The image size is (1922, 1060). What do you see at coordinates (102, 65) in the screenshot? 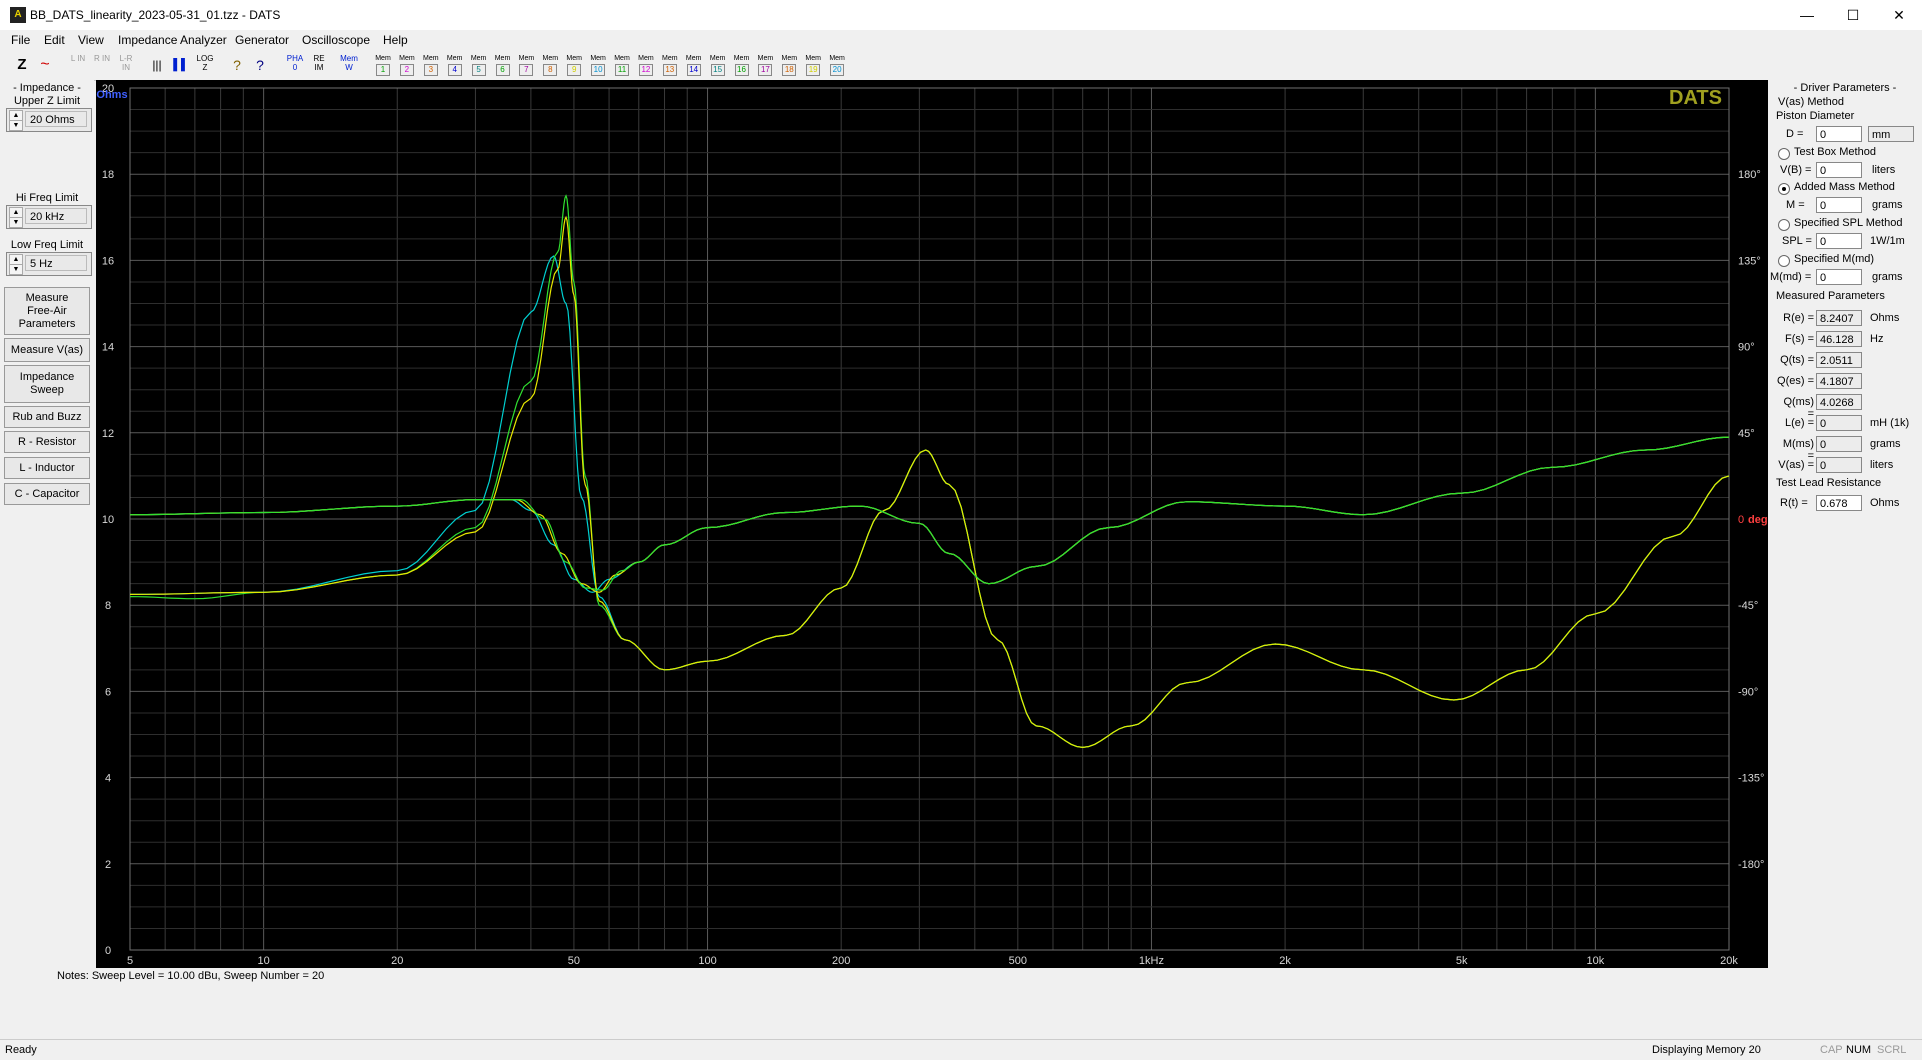
I see `right-input-button: R IN` at bounding box center [102, 65].